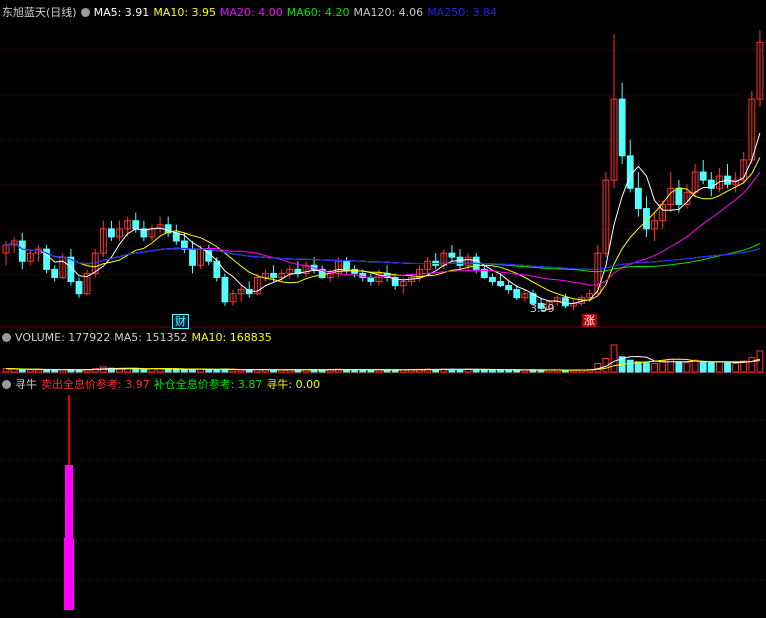  I want to click on signal-bar-lower, so click(69, 574).